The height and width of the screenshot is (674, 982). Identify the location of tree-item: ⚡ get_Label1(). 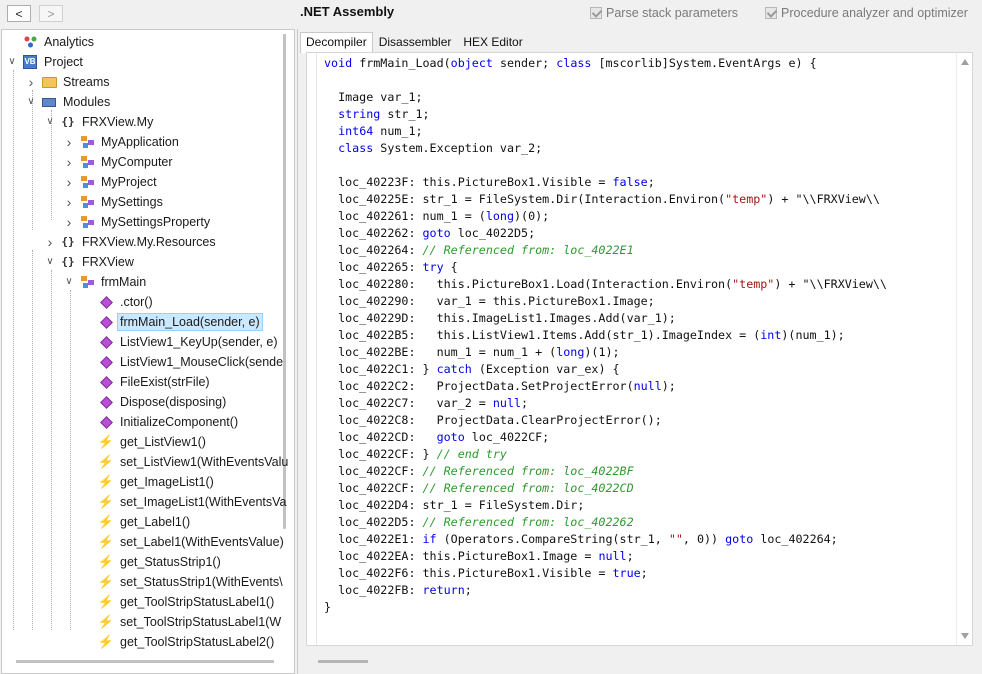
(137, 522).